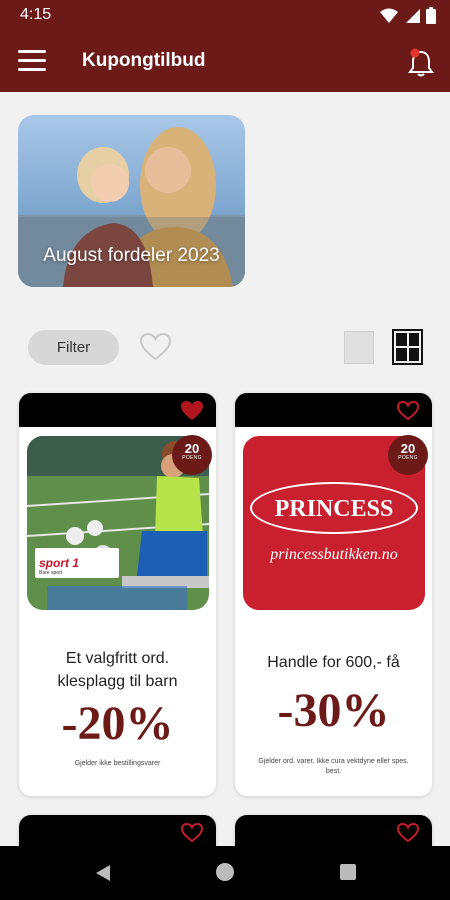 Image resolution: width=450 pixels, height=900 pixels. I want to click on signal-icon, so click(413, 15).